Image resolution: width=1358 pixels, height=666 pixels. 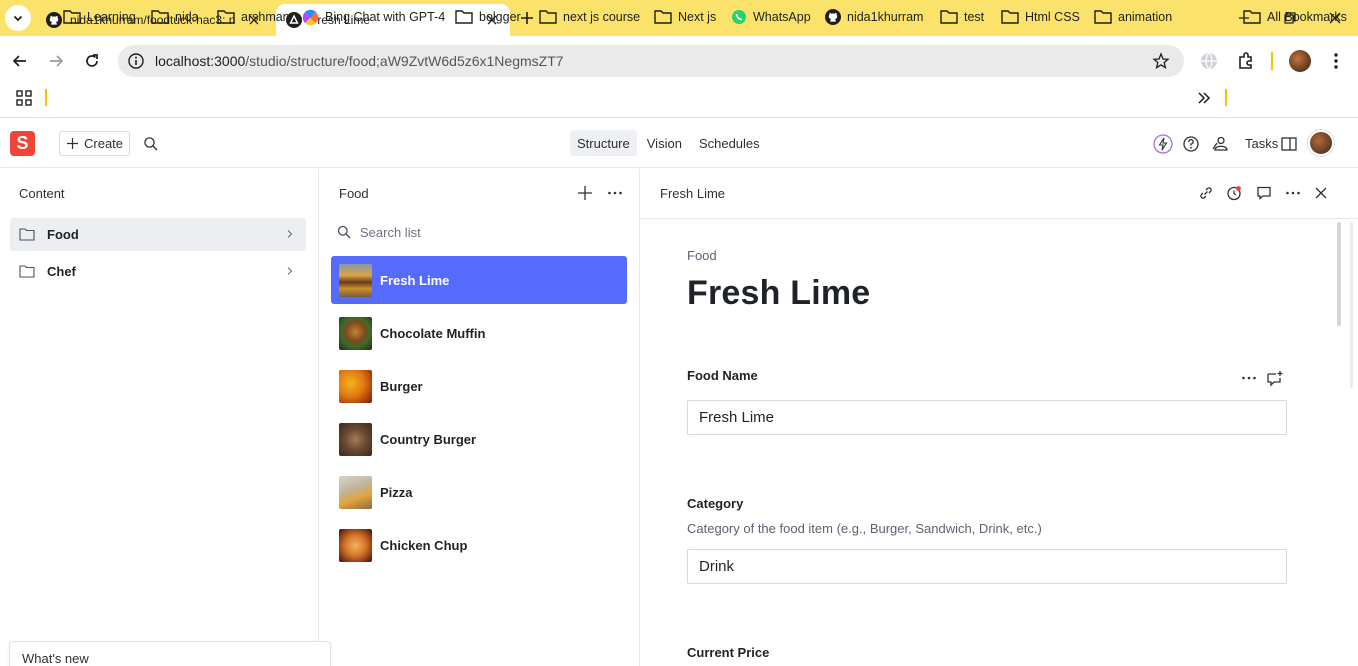 What do you see at coordinates (42, 193) in the screenshot?
I see `content-pane-title: Content` at bounding box center [42, 193].